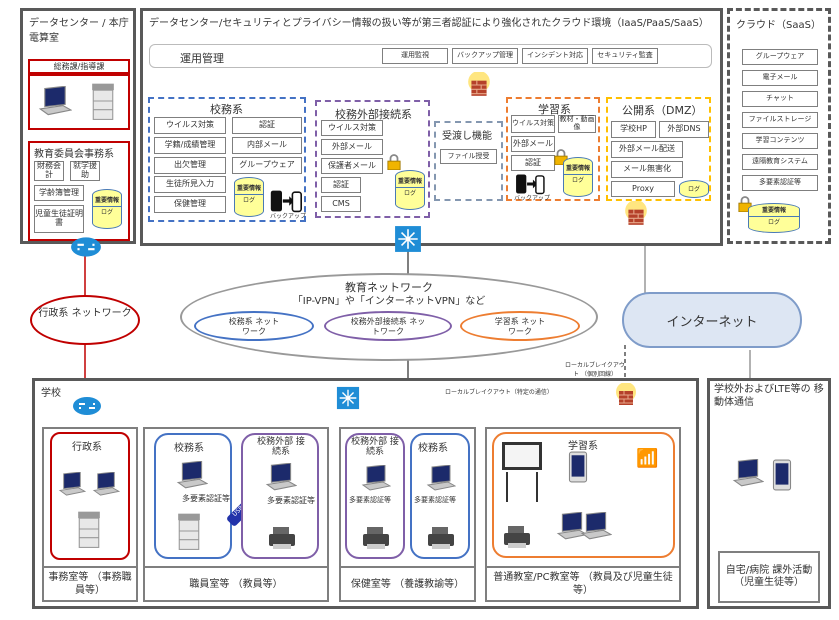  Describe the element at coordinates (407, 584) in the screenshot. I see `health-room-label: 保健室等 （養護教諭等）` at that location.